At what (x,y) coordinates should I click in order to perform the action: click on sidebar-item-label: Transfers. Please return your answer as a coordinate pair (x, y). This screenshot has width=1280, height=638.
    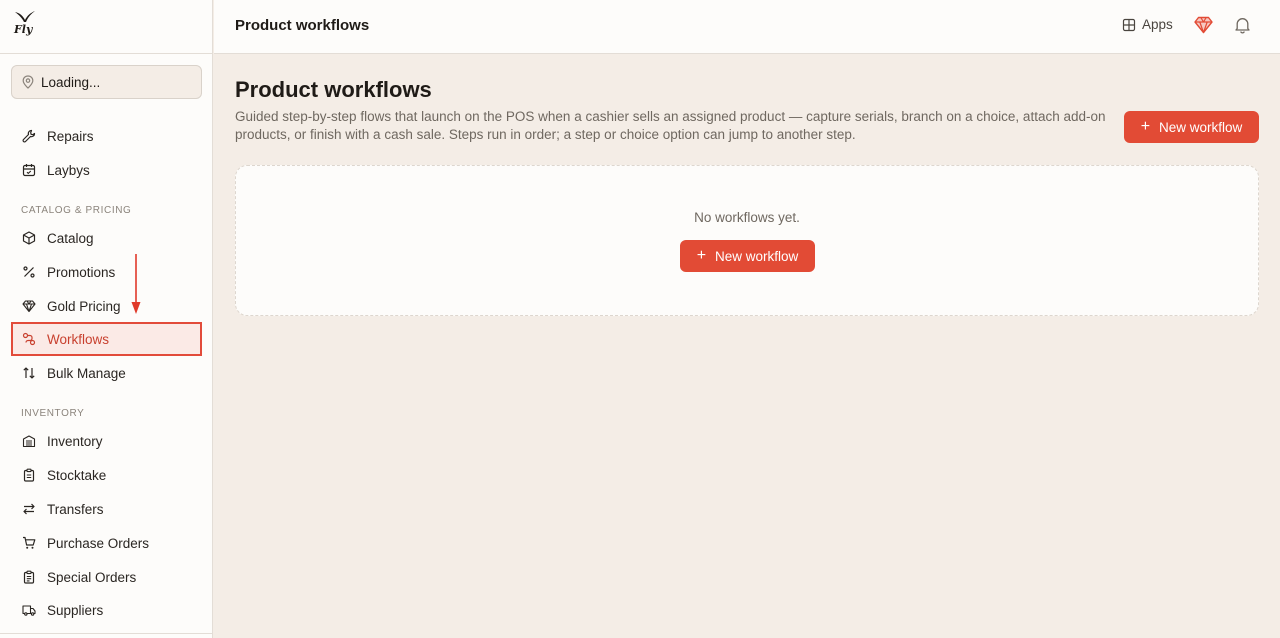
    Looking at the image, I should click on (75, 509).